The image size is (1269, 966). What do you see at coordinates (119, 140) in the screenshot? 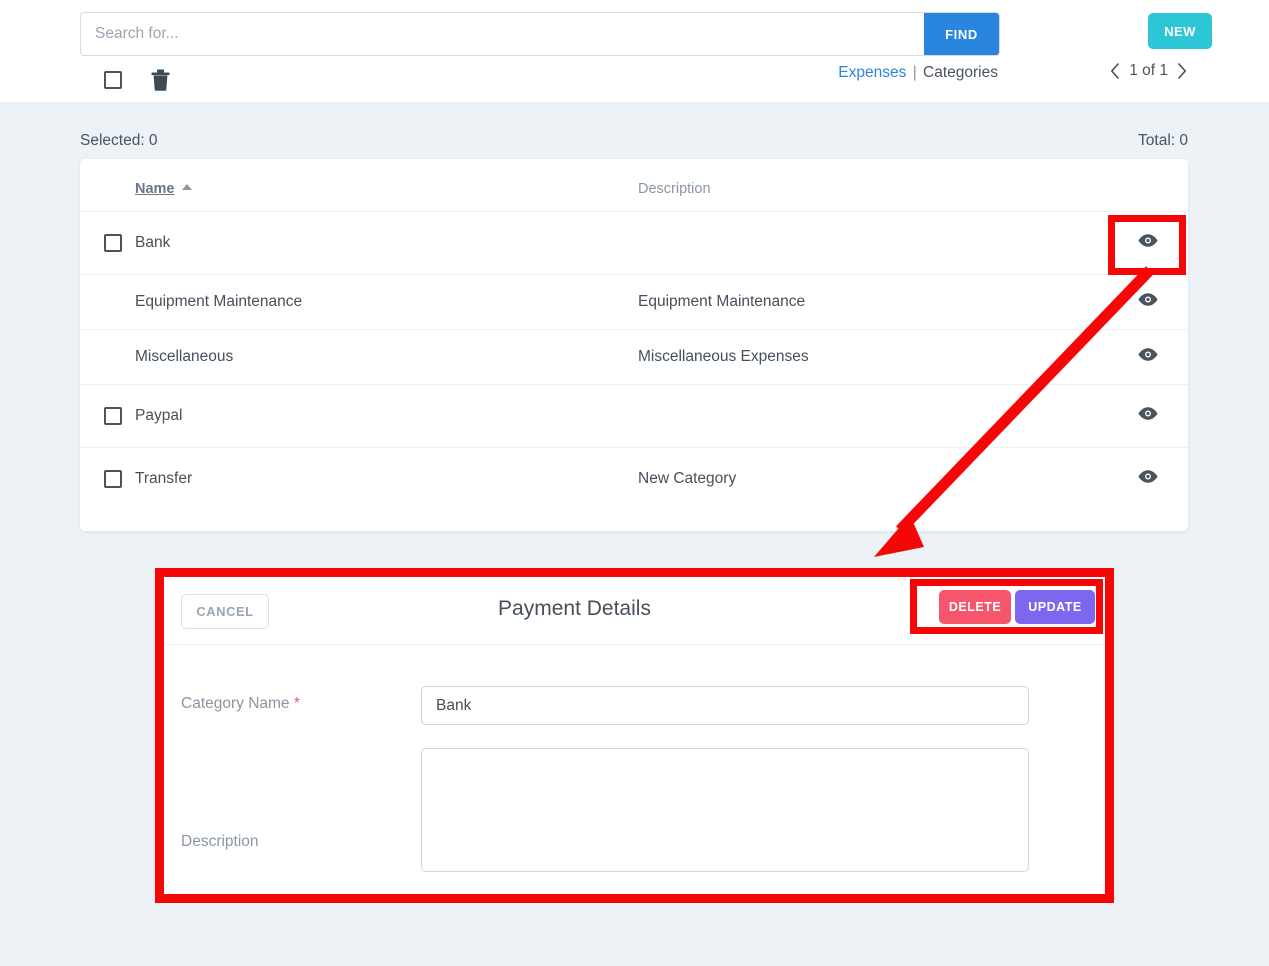
I see `selected-count: Selected: 0` at bounding box center [119, 140].